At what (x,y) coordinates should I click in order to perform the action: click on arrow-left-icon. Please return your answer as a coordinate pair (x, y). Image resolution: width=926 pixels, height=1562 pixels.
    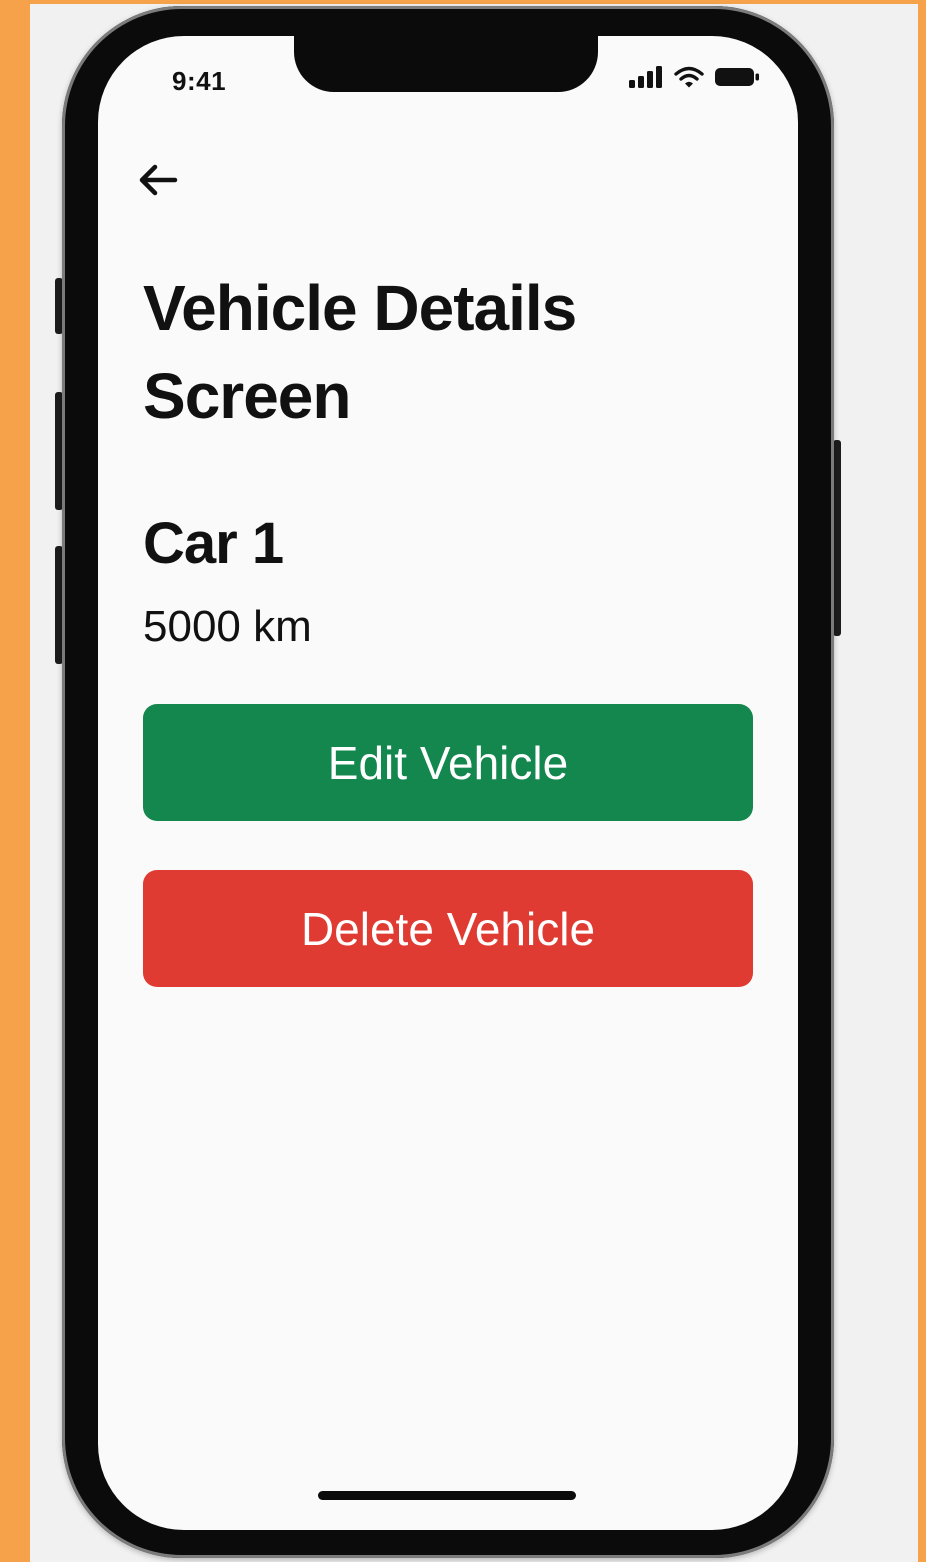
    Looking at the image, I should click on (158, 180).